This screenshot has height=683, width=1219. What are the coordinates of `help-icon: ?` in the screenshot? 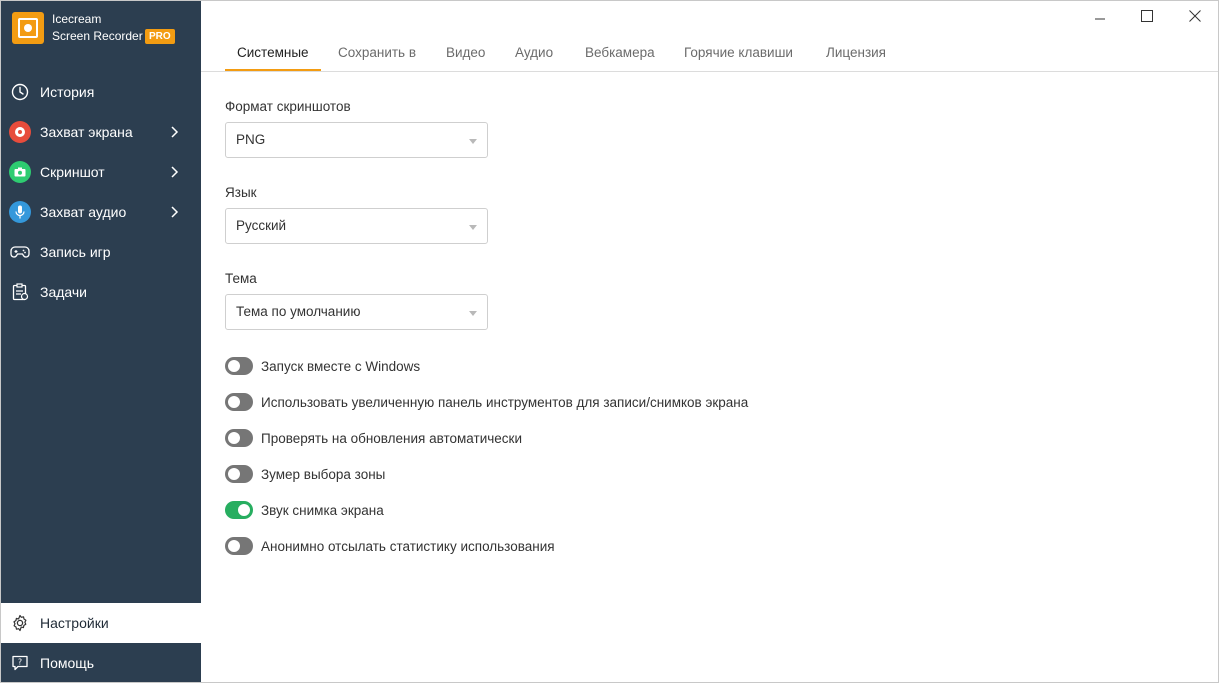 It's located at (20, 663).